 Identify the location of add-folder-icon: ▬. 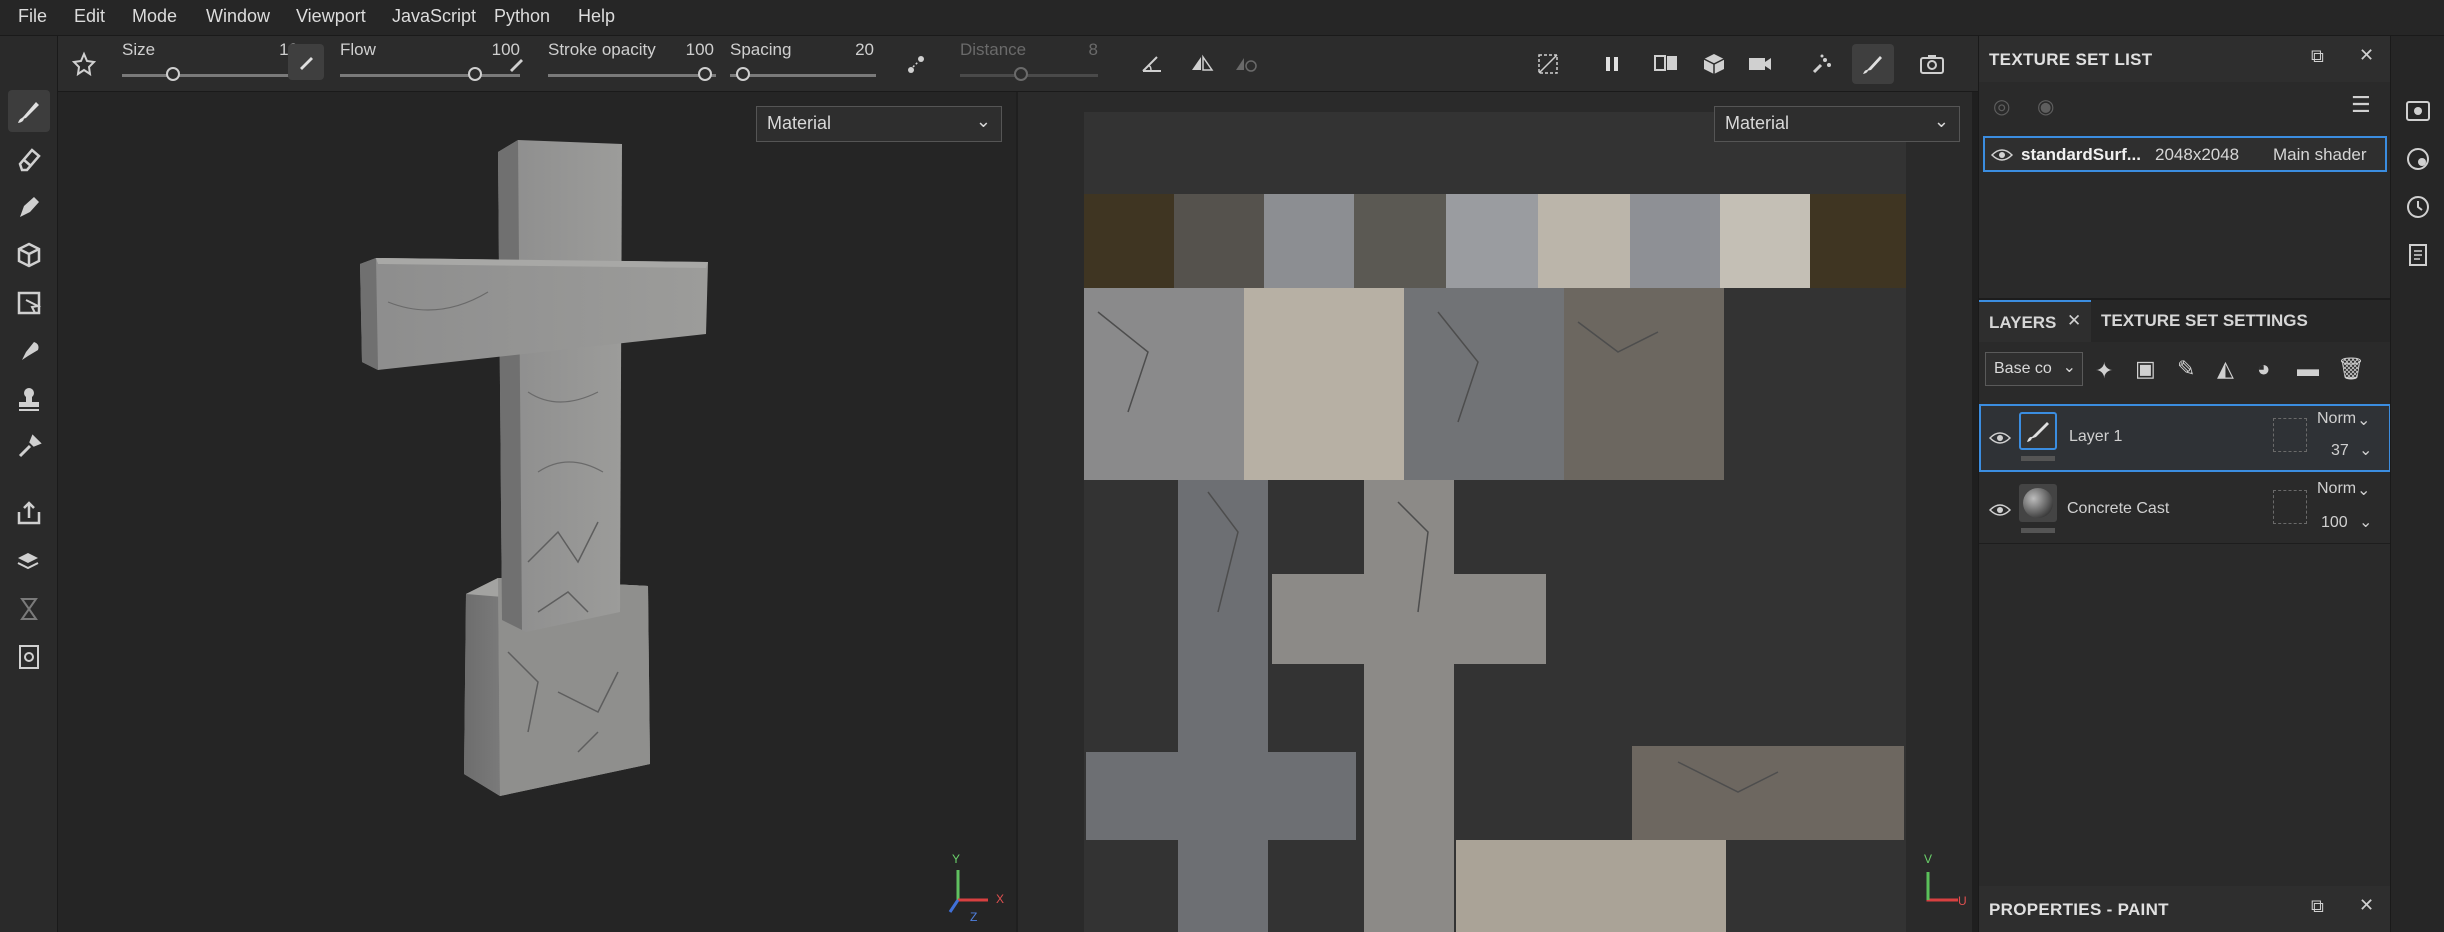
(2308, 369).